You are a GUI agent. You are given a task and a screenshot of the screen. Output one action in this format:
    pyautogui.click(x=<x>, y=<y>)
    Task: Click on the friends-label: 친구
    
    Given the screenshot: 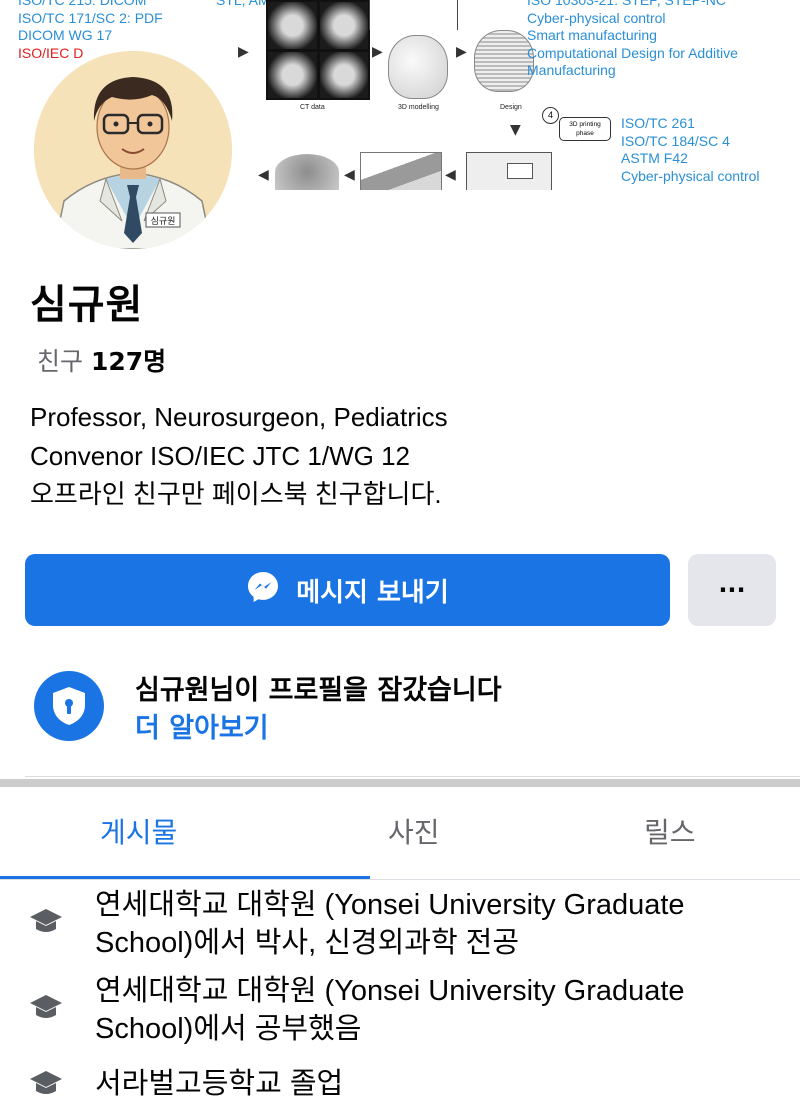 What is the action you would take?
    pyautogui.click(x=60, y=361)
    